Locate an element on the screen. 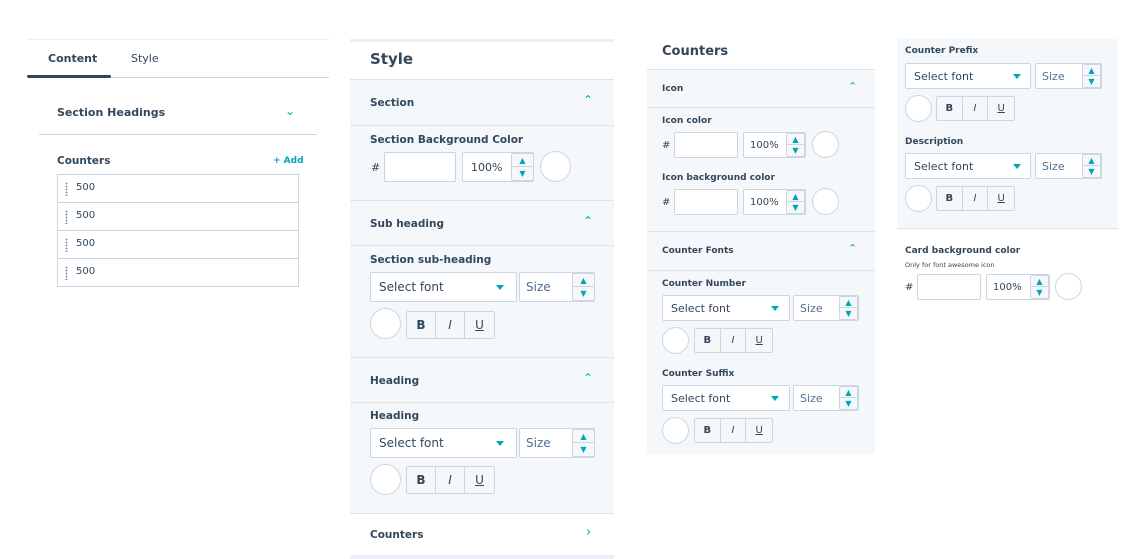  counters-accordion-header: Counters › is located at coordinates (482, 536).